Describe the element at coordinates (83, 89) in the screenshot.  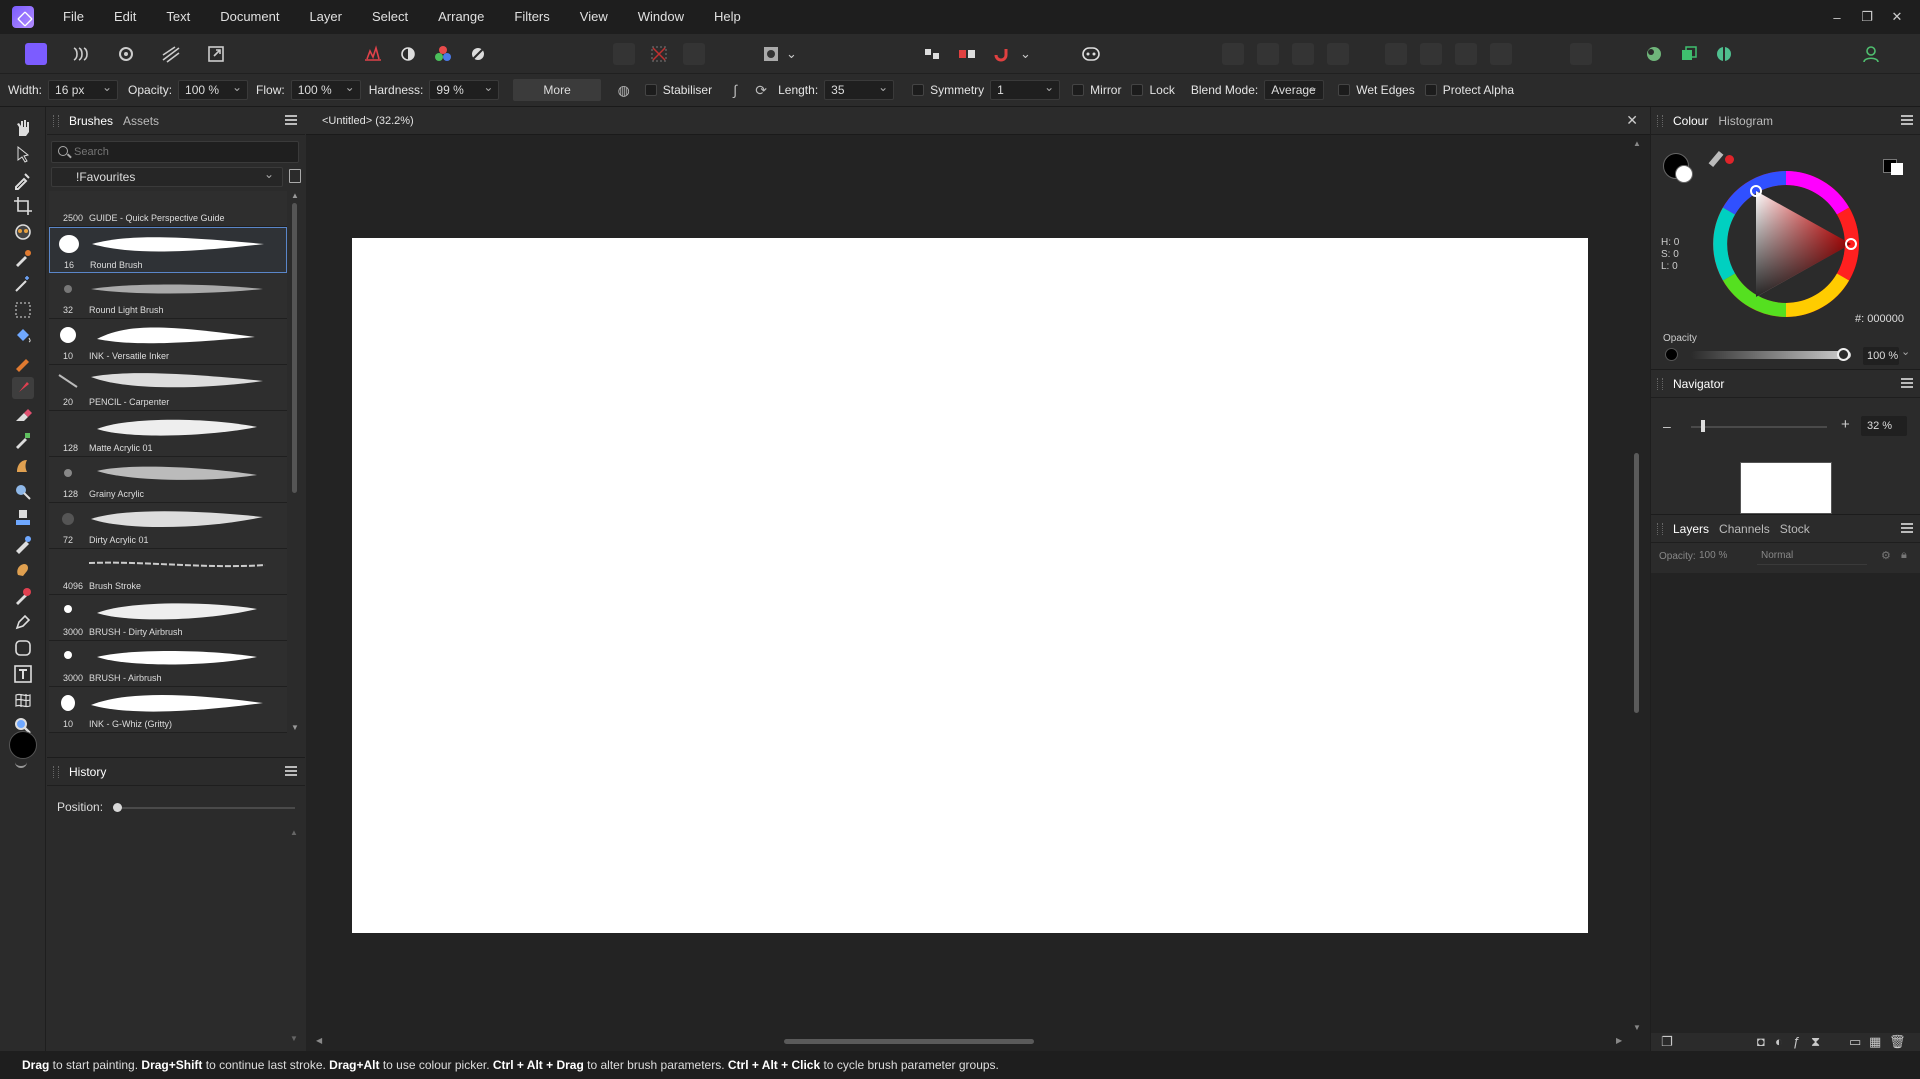
I see `width-field: 16 px` at that location.